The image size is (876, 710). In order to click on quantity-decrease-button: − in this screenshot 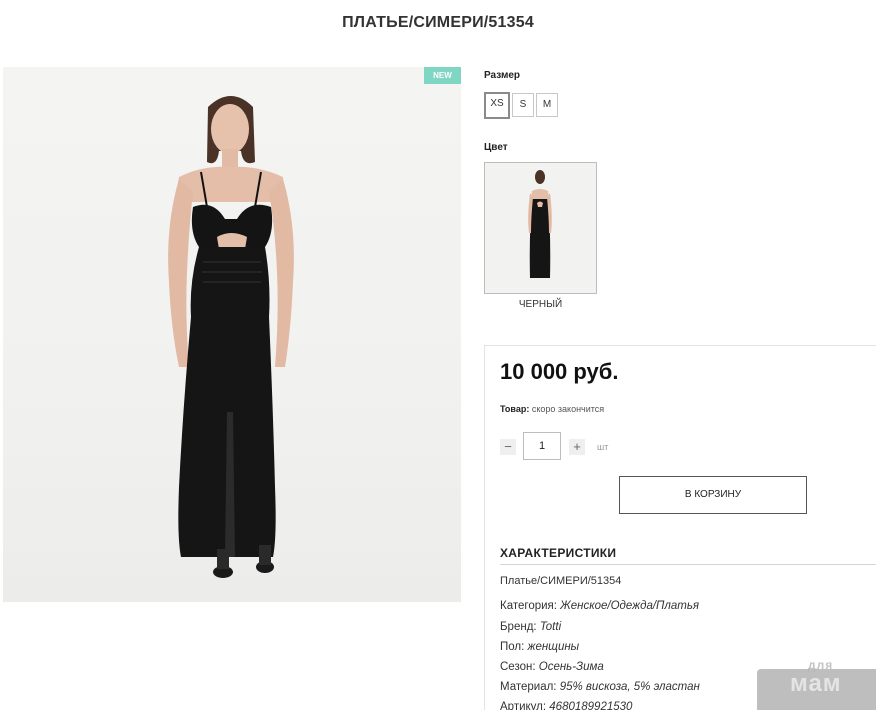, I will do `click(508, 447)`.